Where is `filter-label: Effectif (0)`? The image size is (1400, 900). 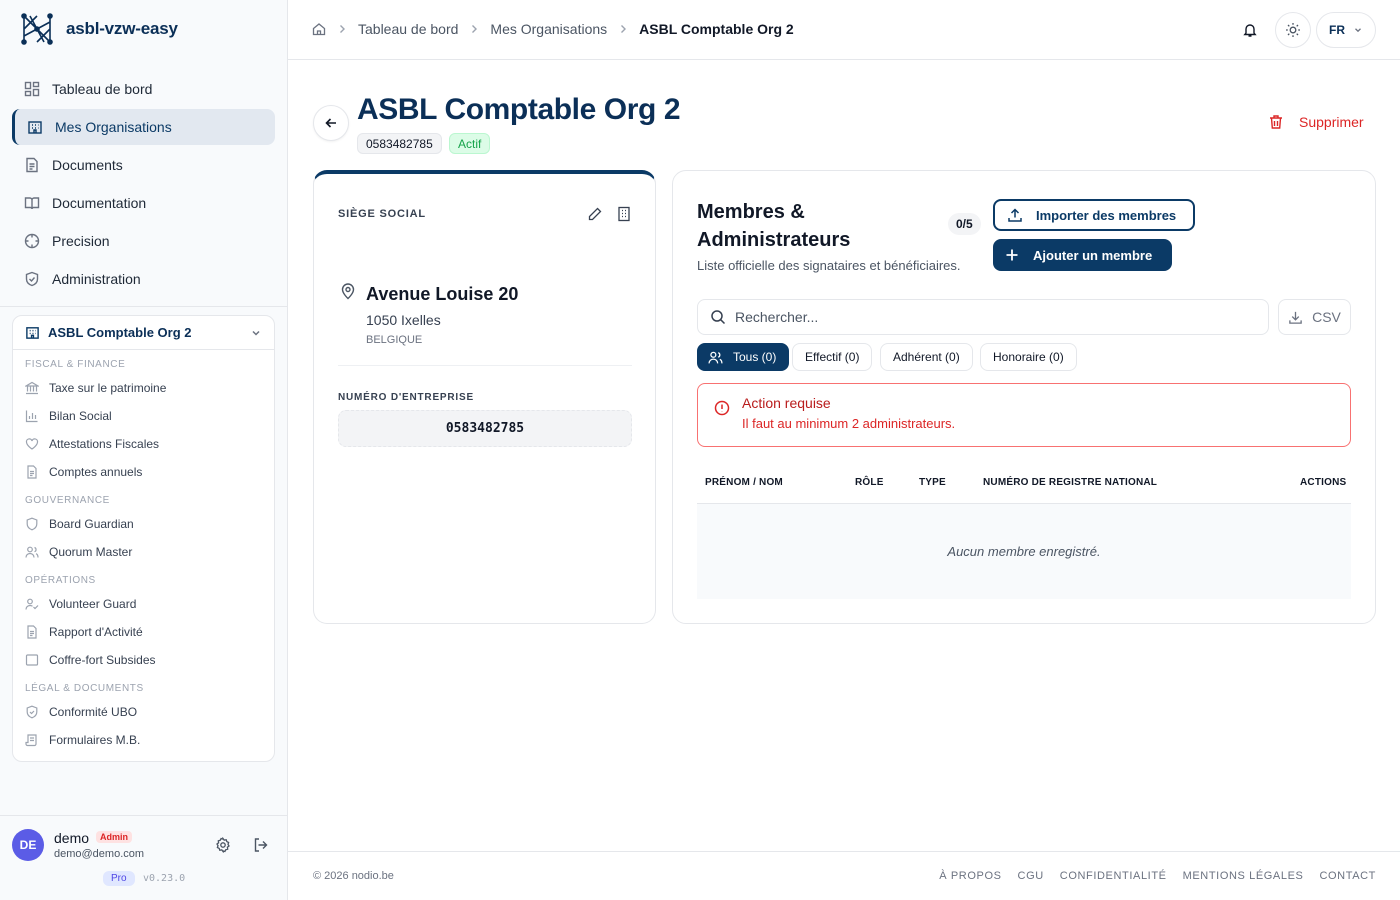
filter-label: Effectif (0) is located at coordinates (832, 357).